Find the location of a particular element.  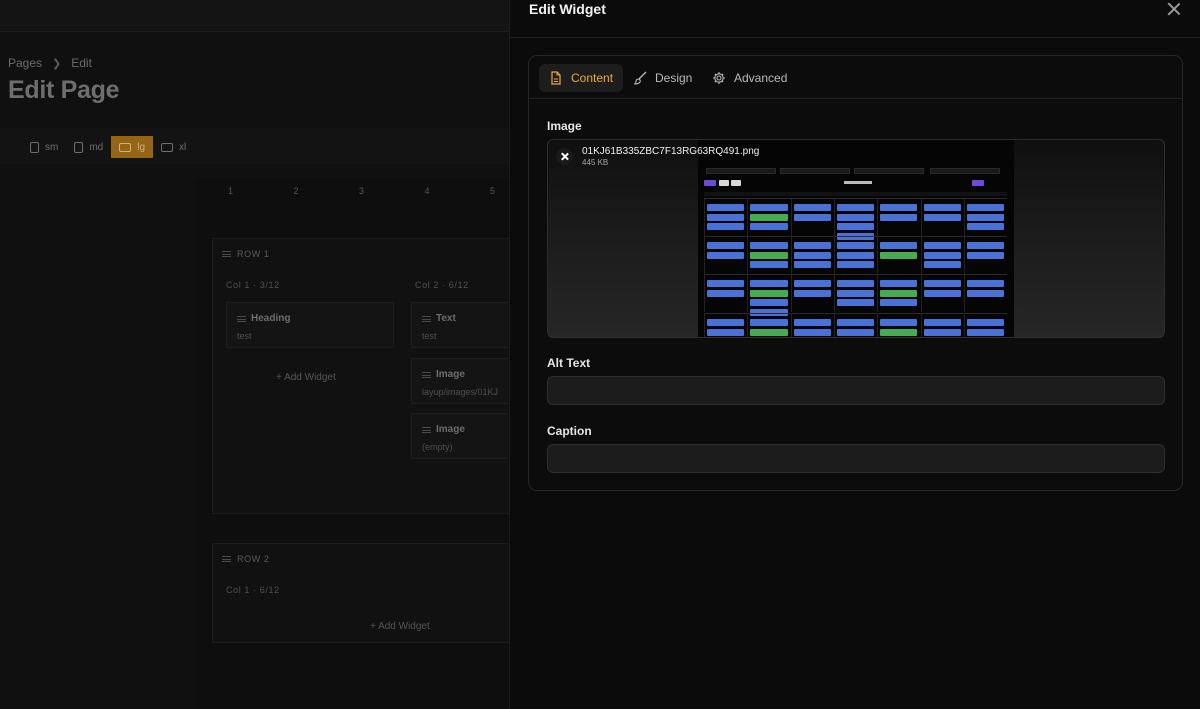

breadcrumb: Pages ❯ Edit is located at coordinates (50, 63).